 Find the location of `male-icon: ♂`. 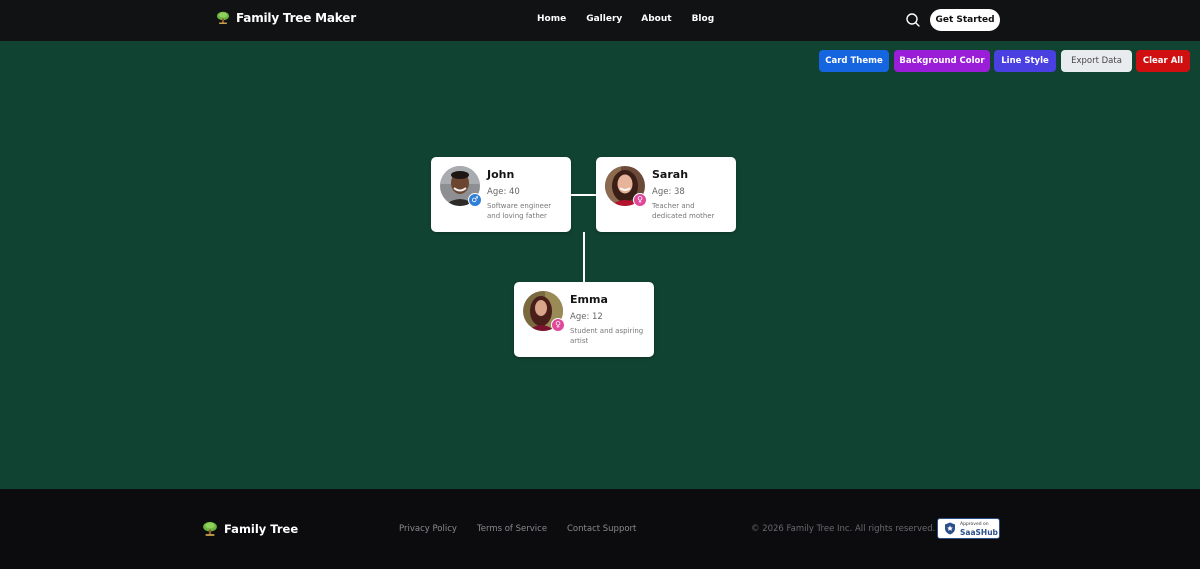

male-icon: ♂ is located at coordinates (475, 200).